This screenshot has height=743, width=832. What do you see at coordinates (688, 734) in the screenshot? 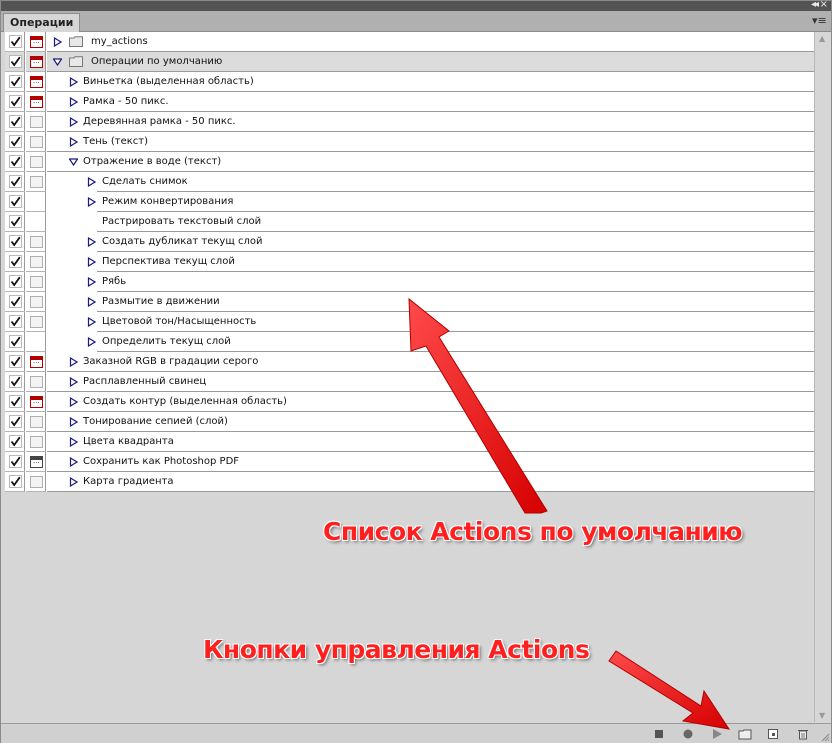
I see `record-icon` at bounding box center [688, 734].